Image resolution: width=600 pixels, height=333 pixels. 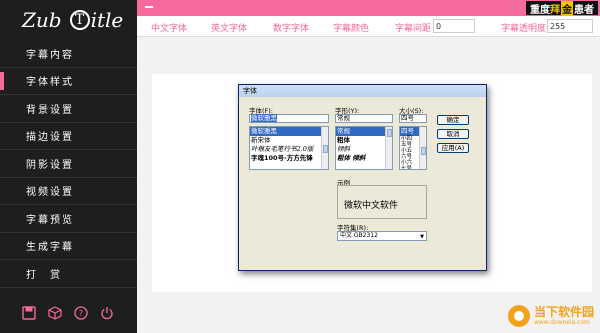 I want to click on font-style-field: 常规, so click(x=364, y=118).